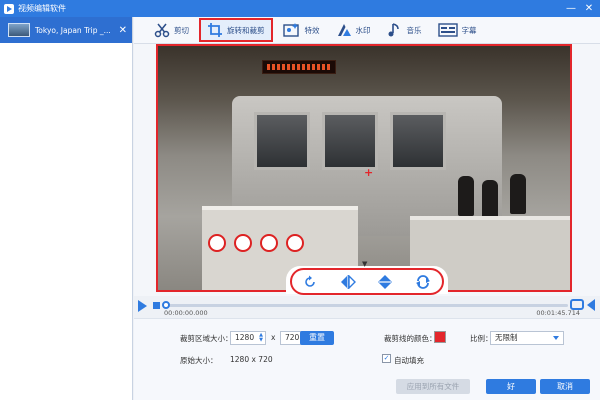  I want to click on tab-rotate-crop: 旋转和裁剪, so click(236, 30).